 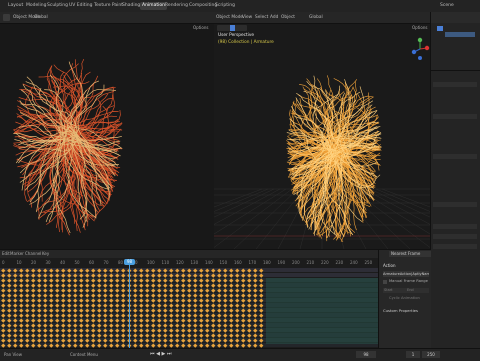 I want to click on start-field: Start, so click(x=394, y=290).